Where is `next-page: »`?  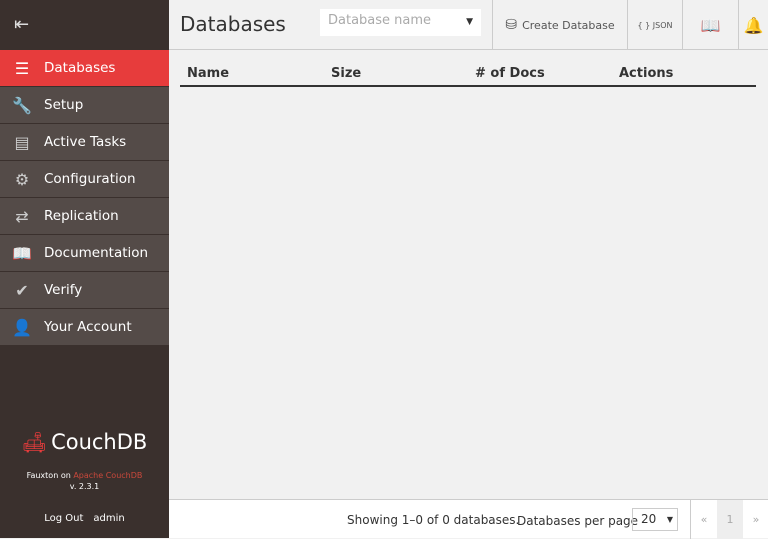
next-page: » is located at coordinates (755, 519).